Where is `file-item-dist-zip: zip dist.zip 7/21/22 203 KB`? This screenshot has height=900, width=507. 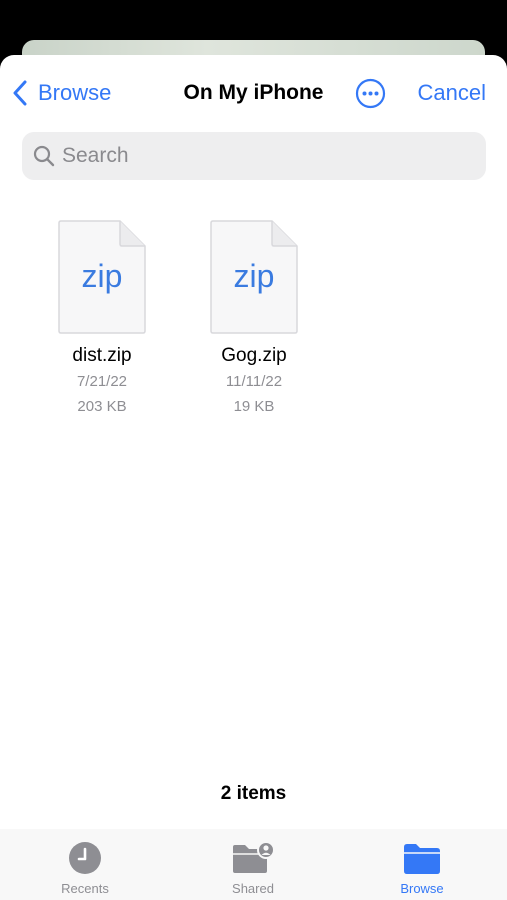 file-item-dist-zip: zip dist.zip 7/21/22 203 KB is located at coordinates (102, 319).